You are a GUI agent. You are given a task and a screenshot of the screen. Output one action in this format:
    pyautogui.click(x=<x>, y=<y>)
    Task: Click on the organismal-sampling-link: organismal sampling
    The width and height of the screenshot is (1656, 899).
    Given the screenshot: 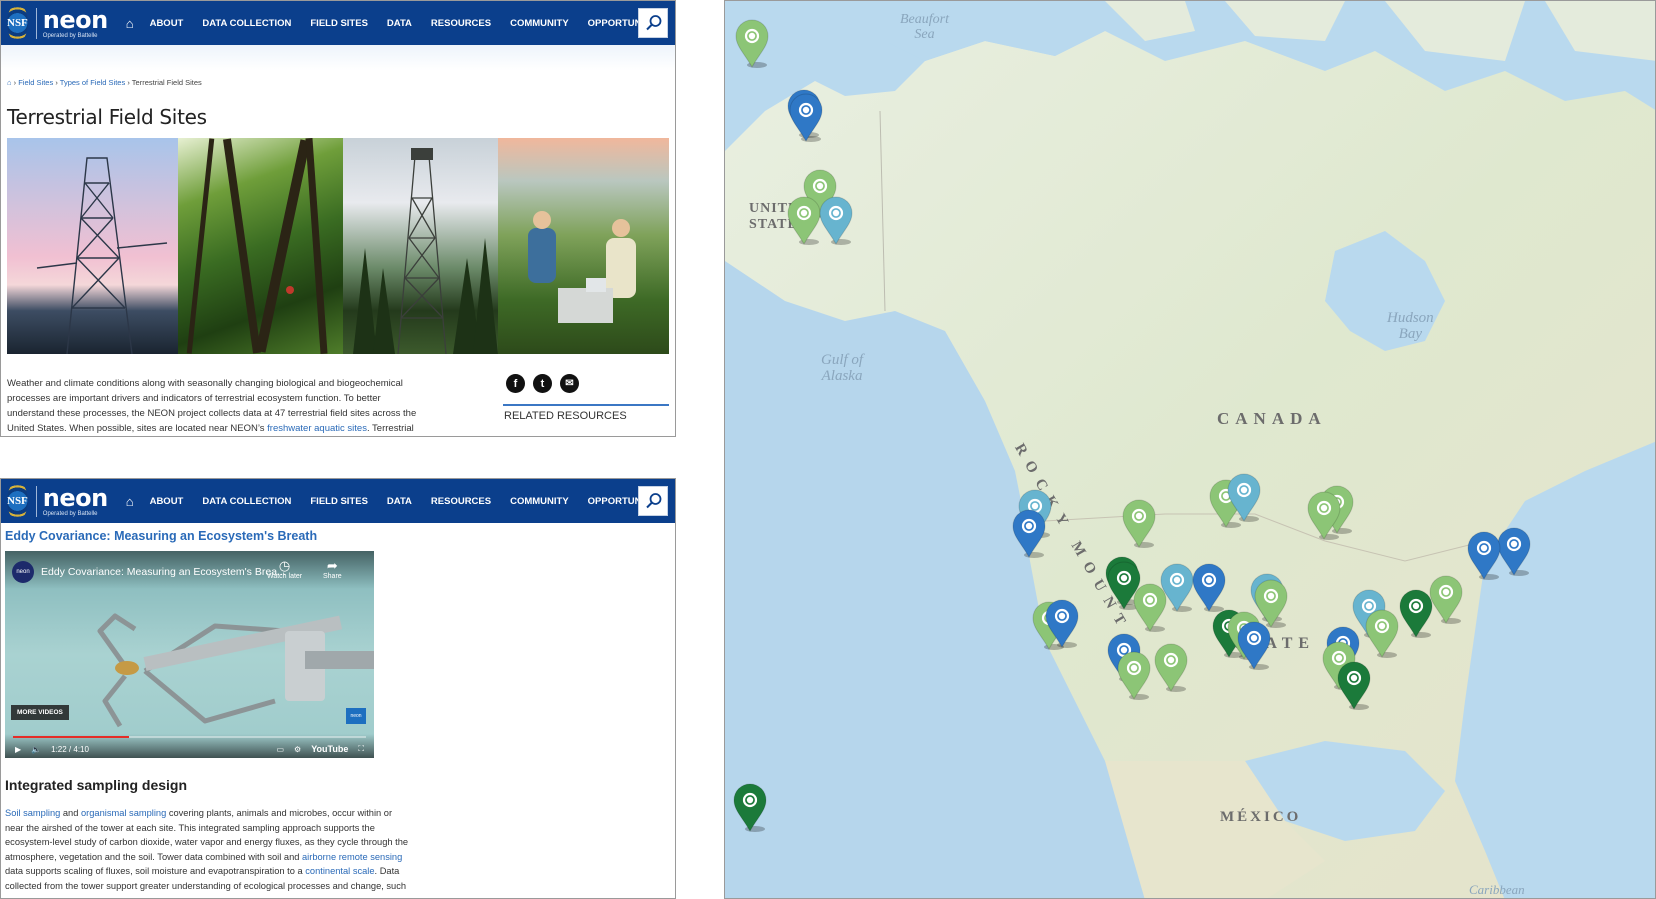 What is the action you would take?
    pyautogui.click(x=123, y=813)
    